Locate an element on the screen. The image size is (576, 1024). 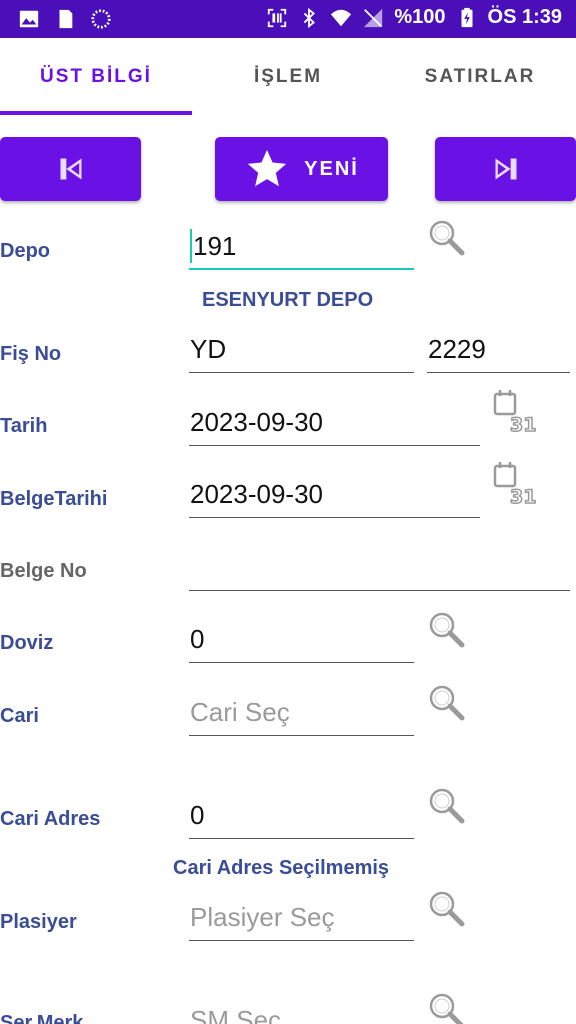
belge-no-field is located at coordinates (379, 569).